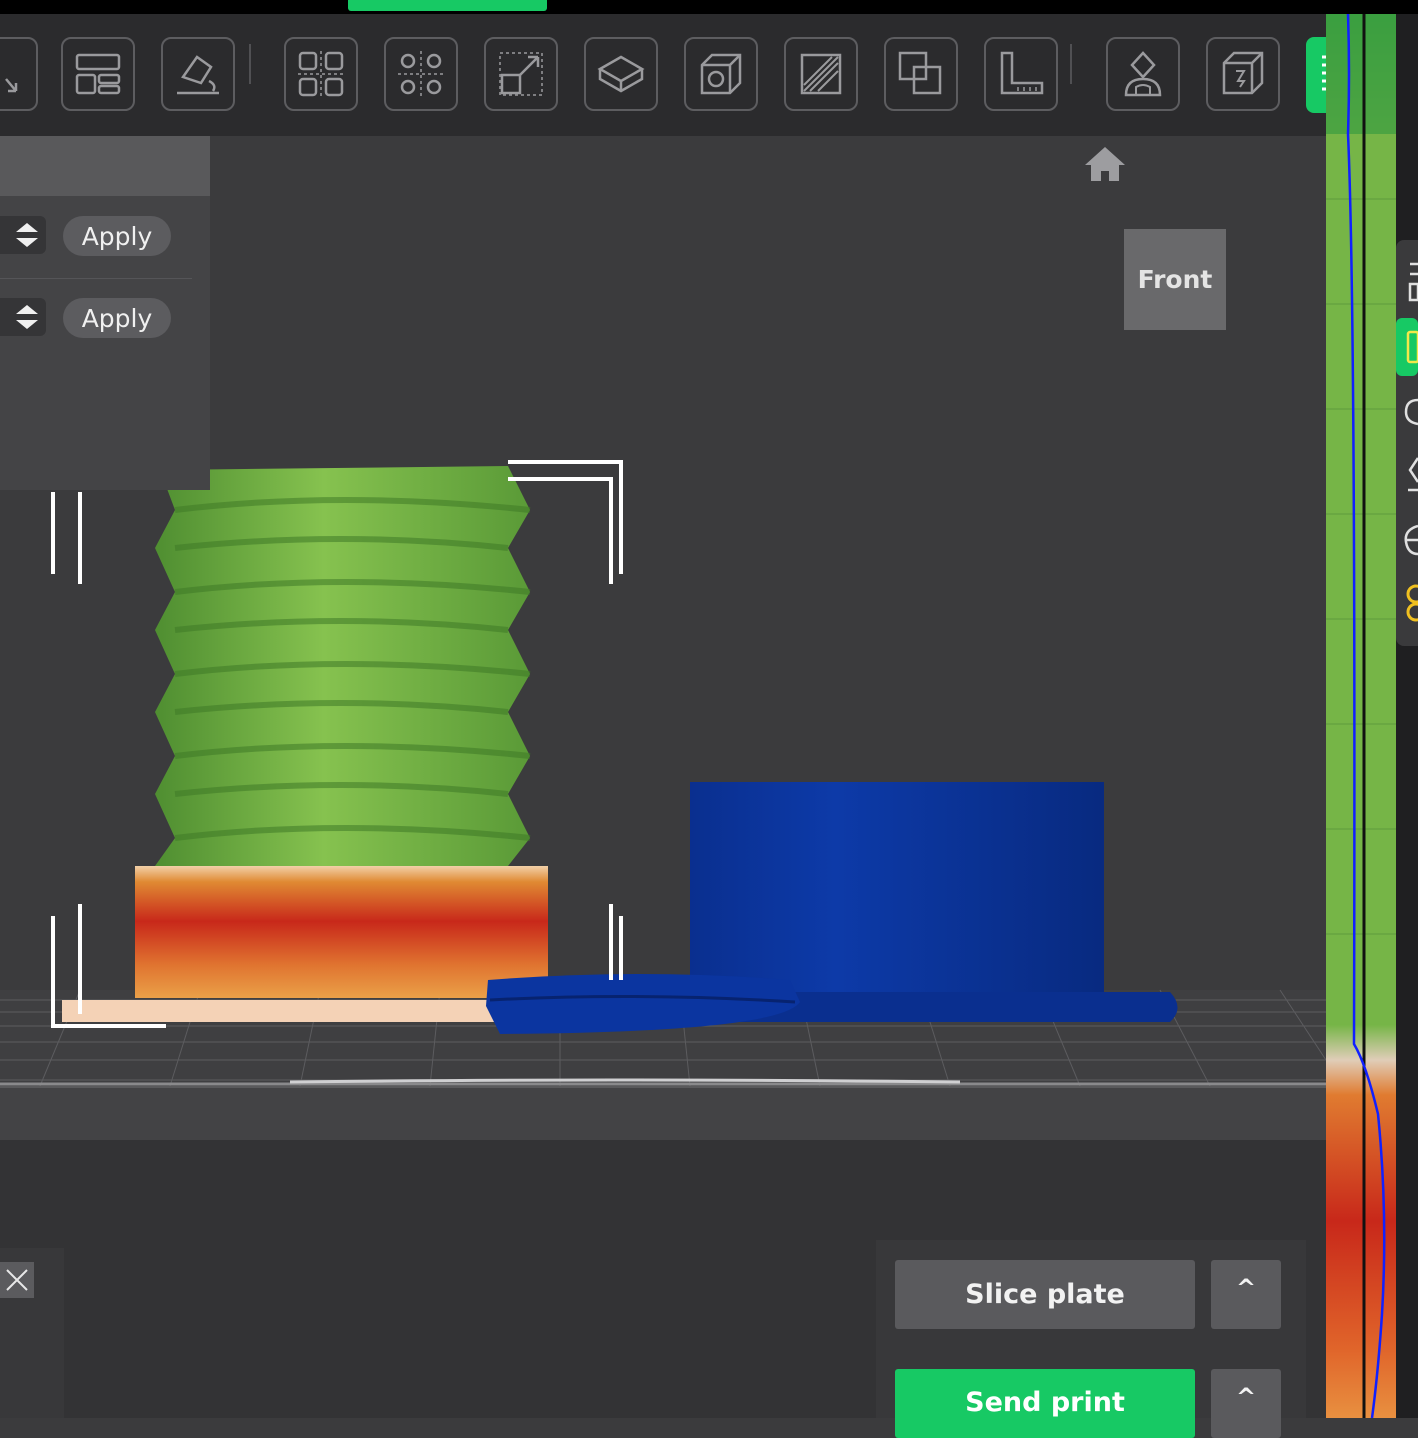 Image resolution: width=1418 pixels, height=1438 pixels. I want to click on split-objects-button, so click(321, 74).